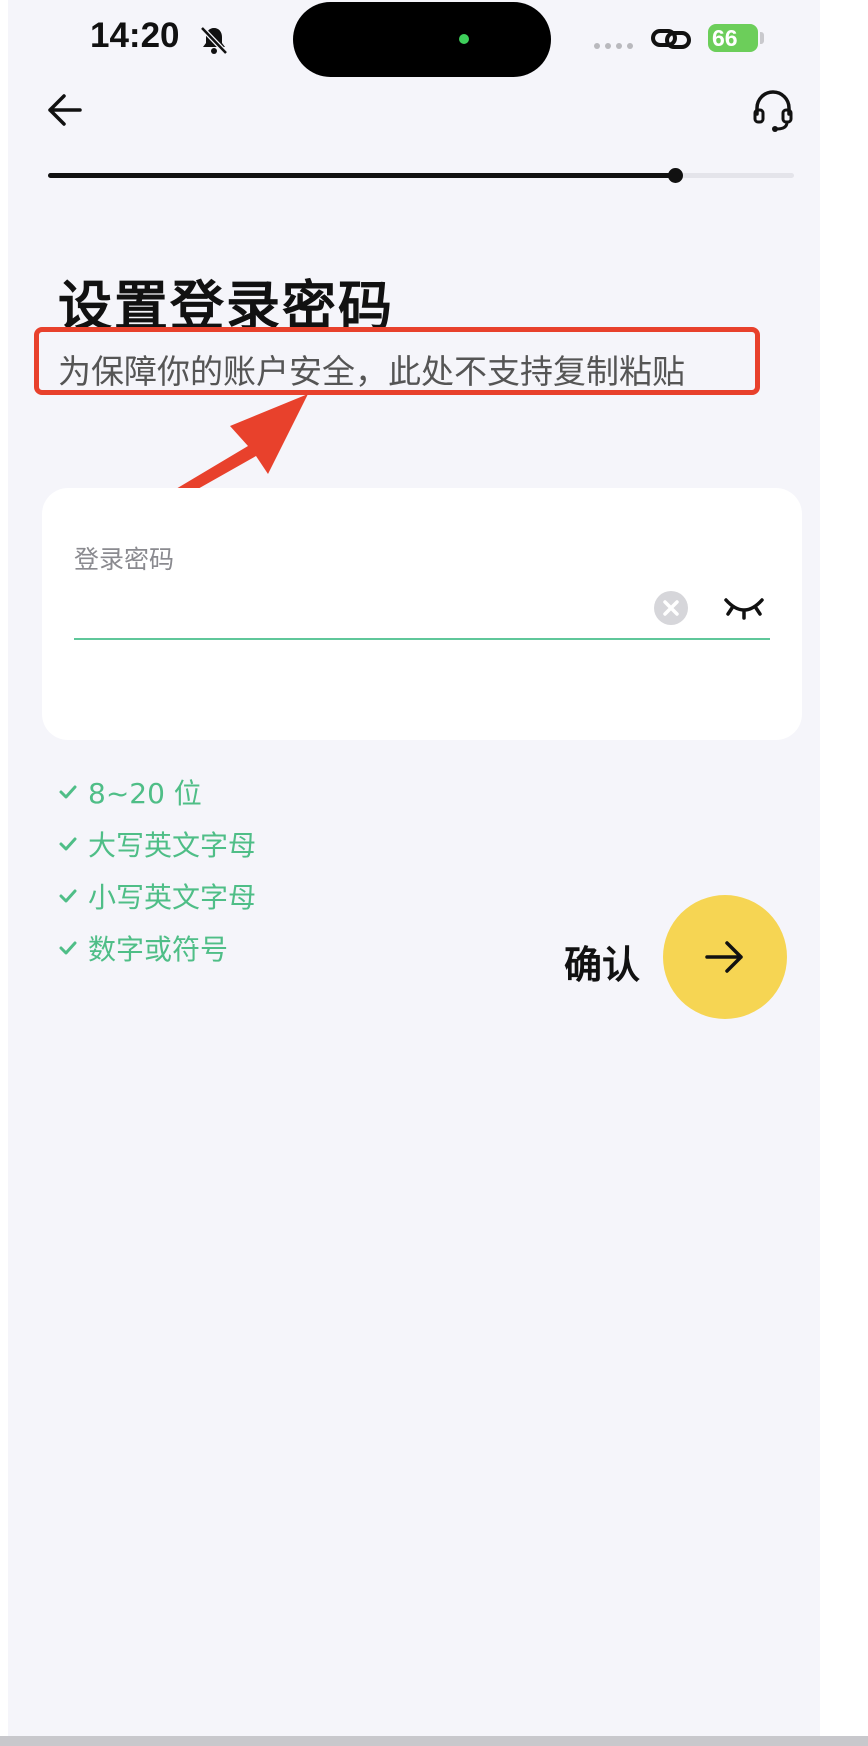 The image size is (868, 1746). I want to click on progress-fill, so click(361, 175).